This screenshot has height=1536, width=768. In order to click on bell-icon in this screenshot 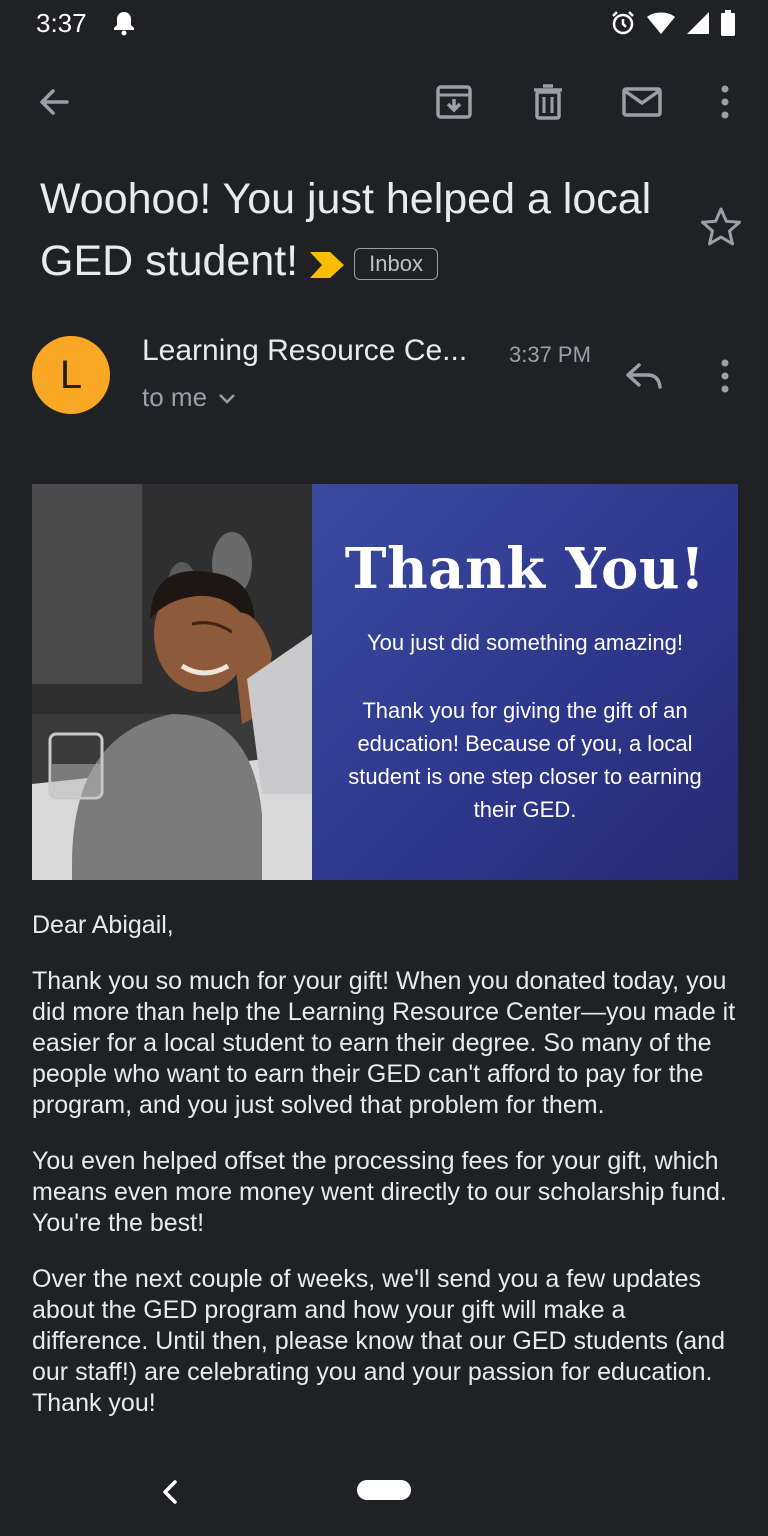, I will do `click(124, 25)`.